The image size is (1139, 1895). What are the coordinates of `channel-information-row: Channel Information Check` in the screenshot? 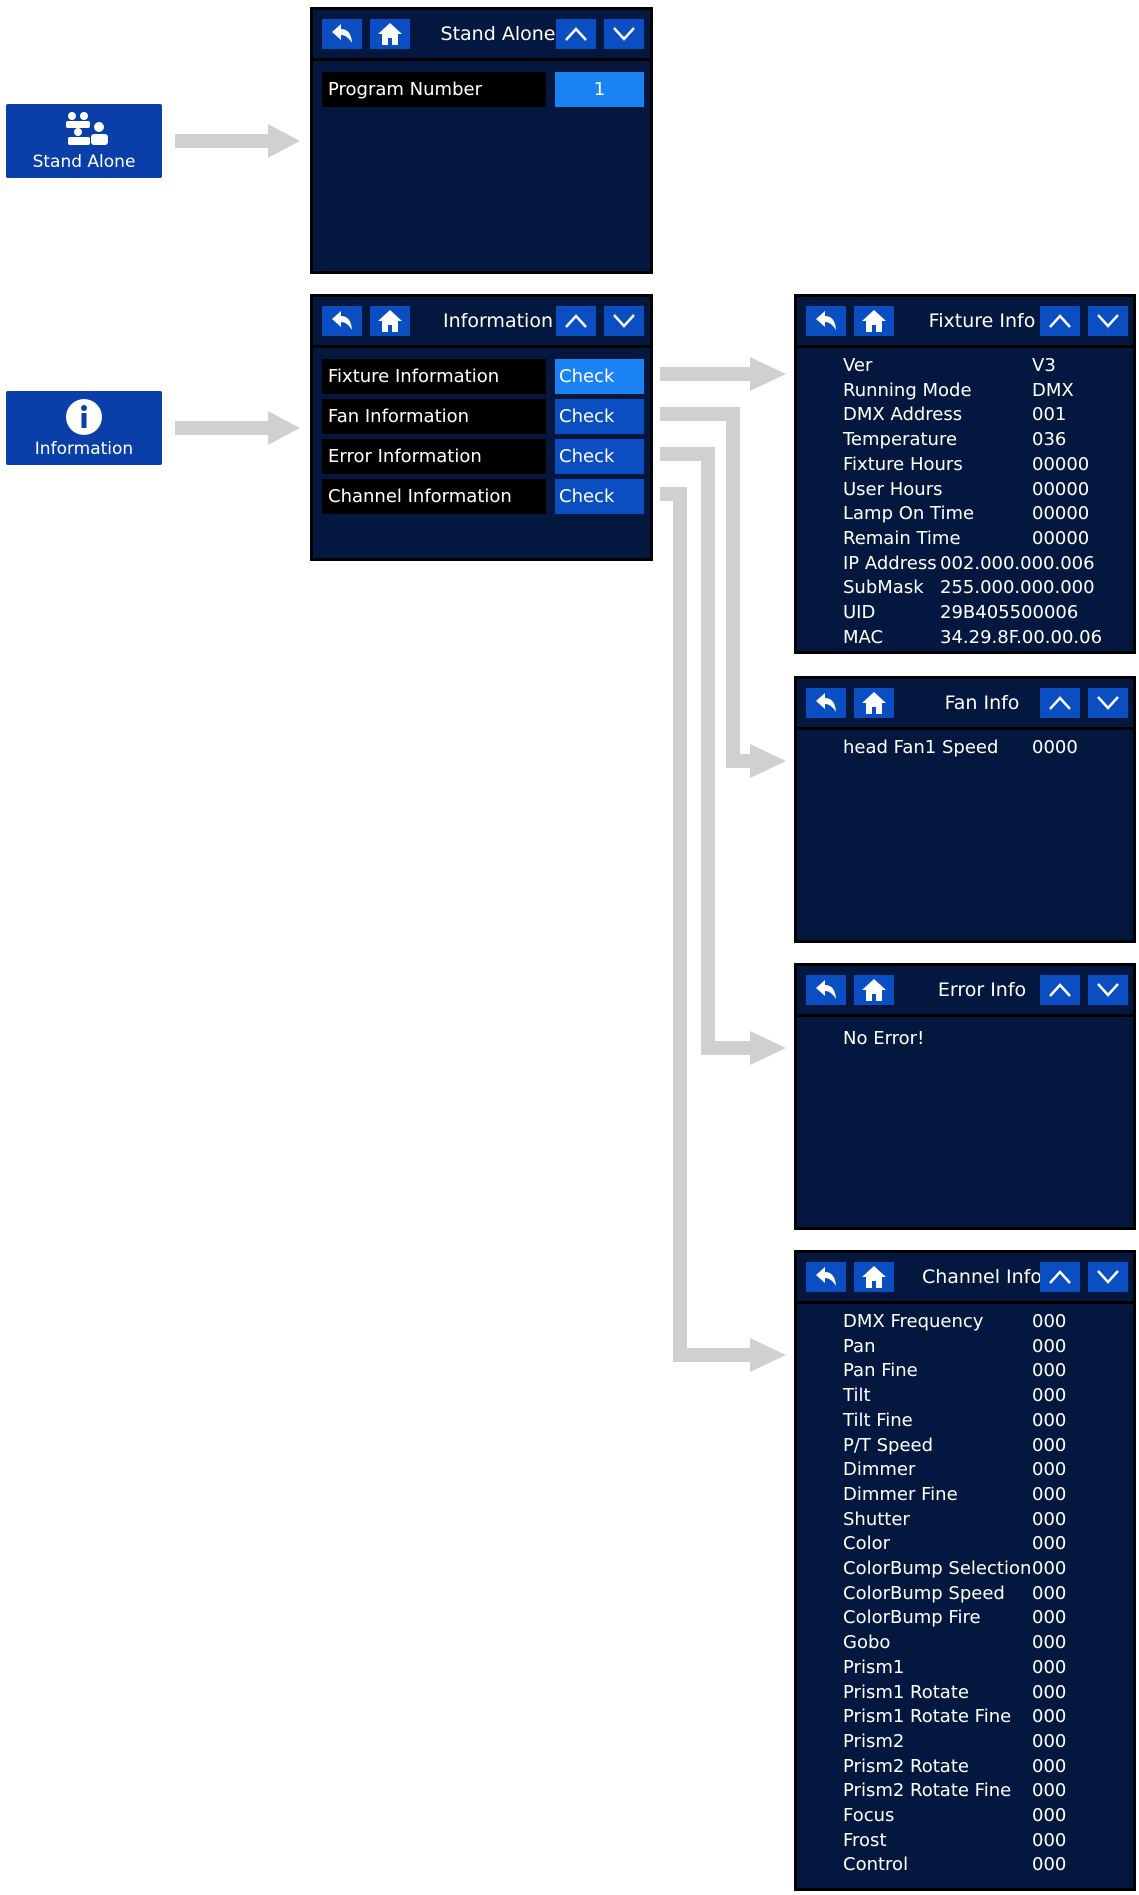 It's located at (483, 496).